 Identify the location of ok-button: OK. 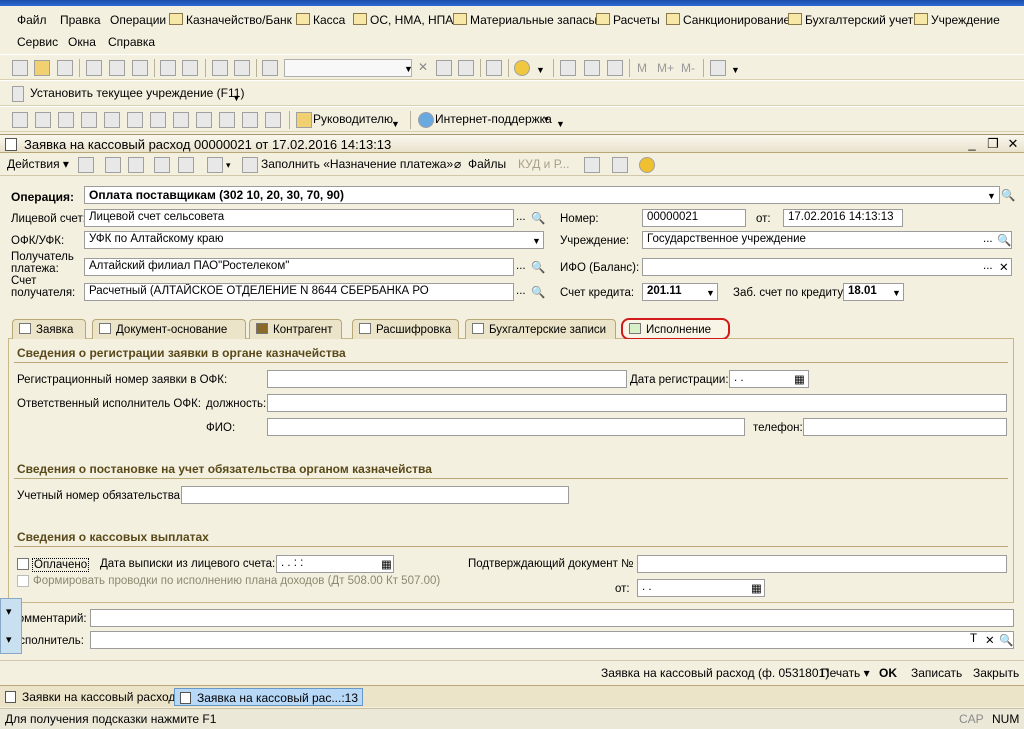
(888, 673).